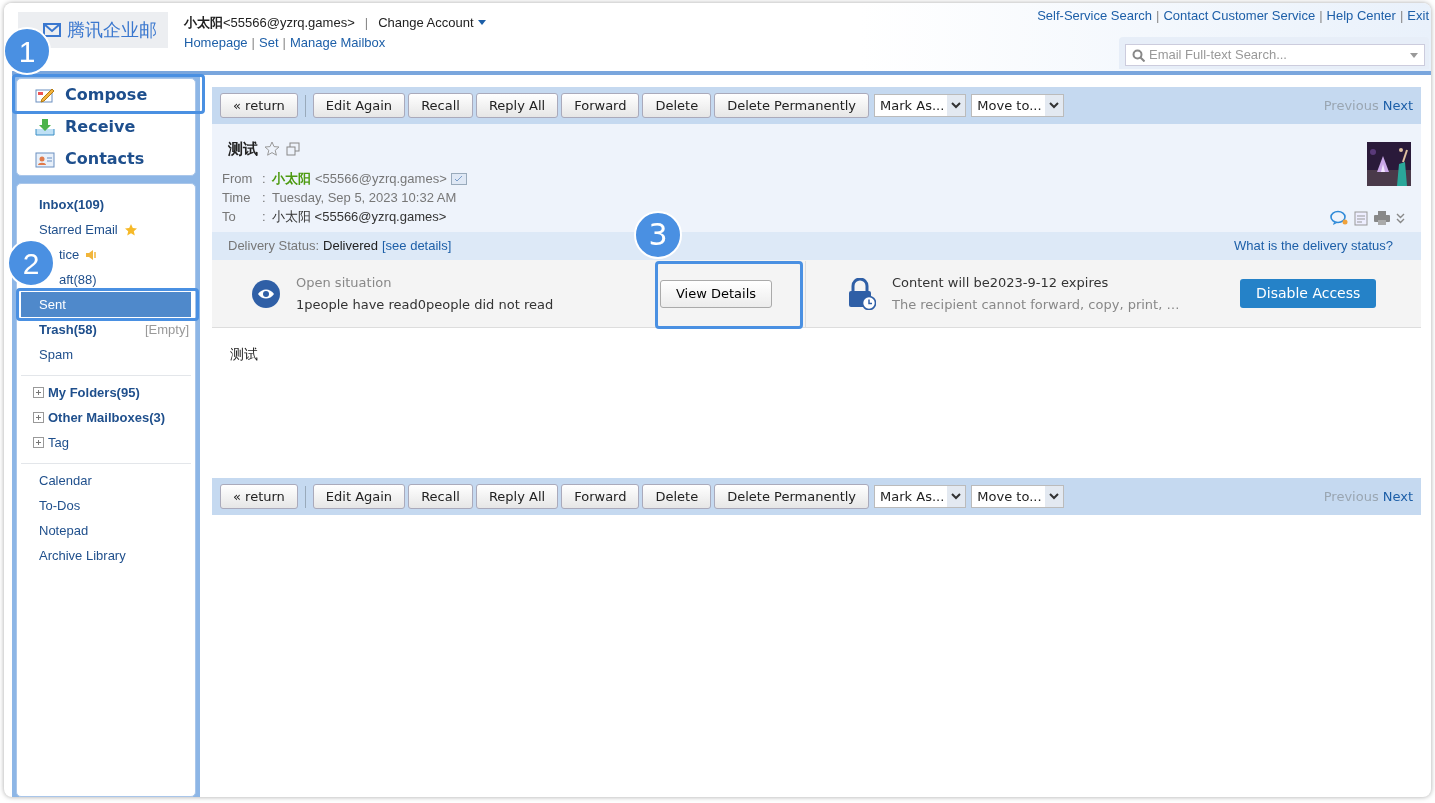 The height and width of the screenshot is (803, 1435). Describe the element at coordinates (481, 23) in the screenshot. I see `caret-icon` at that location.